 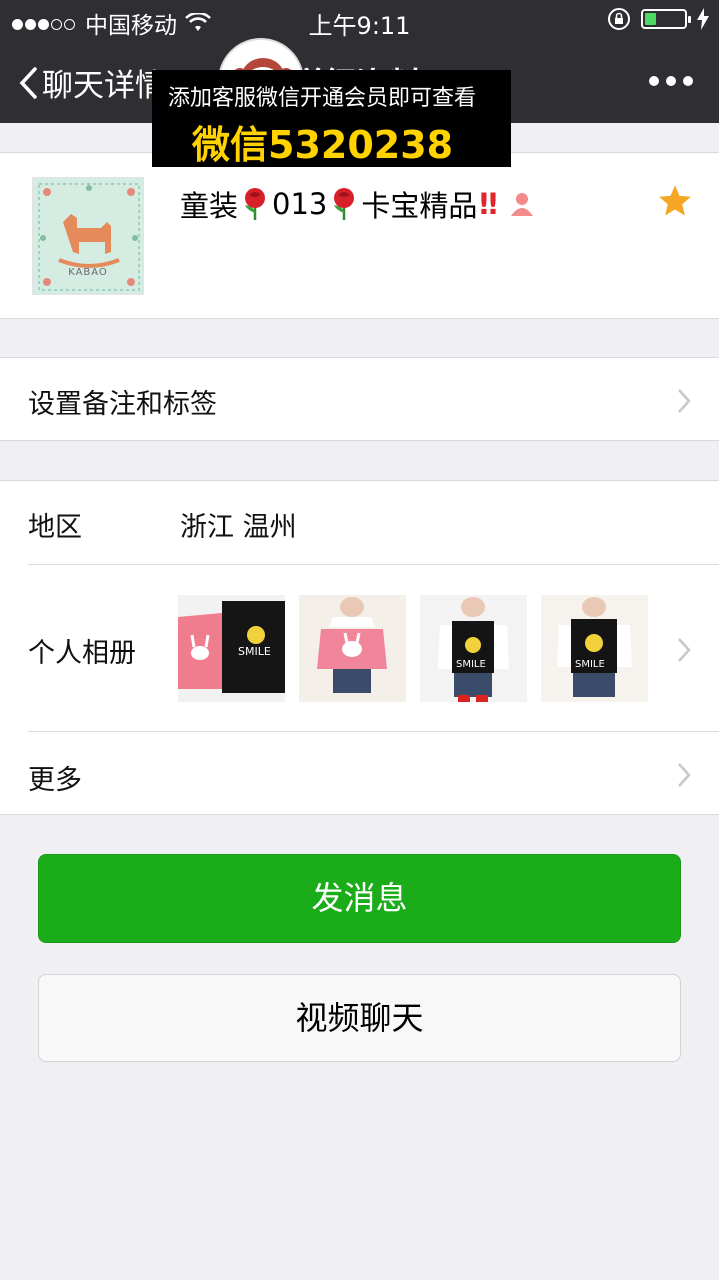 What do you see at coordinates (521, 204) in the screenshot?
I see `gender-person-icon` at bounding box center [521, 204].